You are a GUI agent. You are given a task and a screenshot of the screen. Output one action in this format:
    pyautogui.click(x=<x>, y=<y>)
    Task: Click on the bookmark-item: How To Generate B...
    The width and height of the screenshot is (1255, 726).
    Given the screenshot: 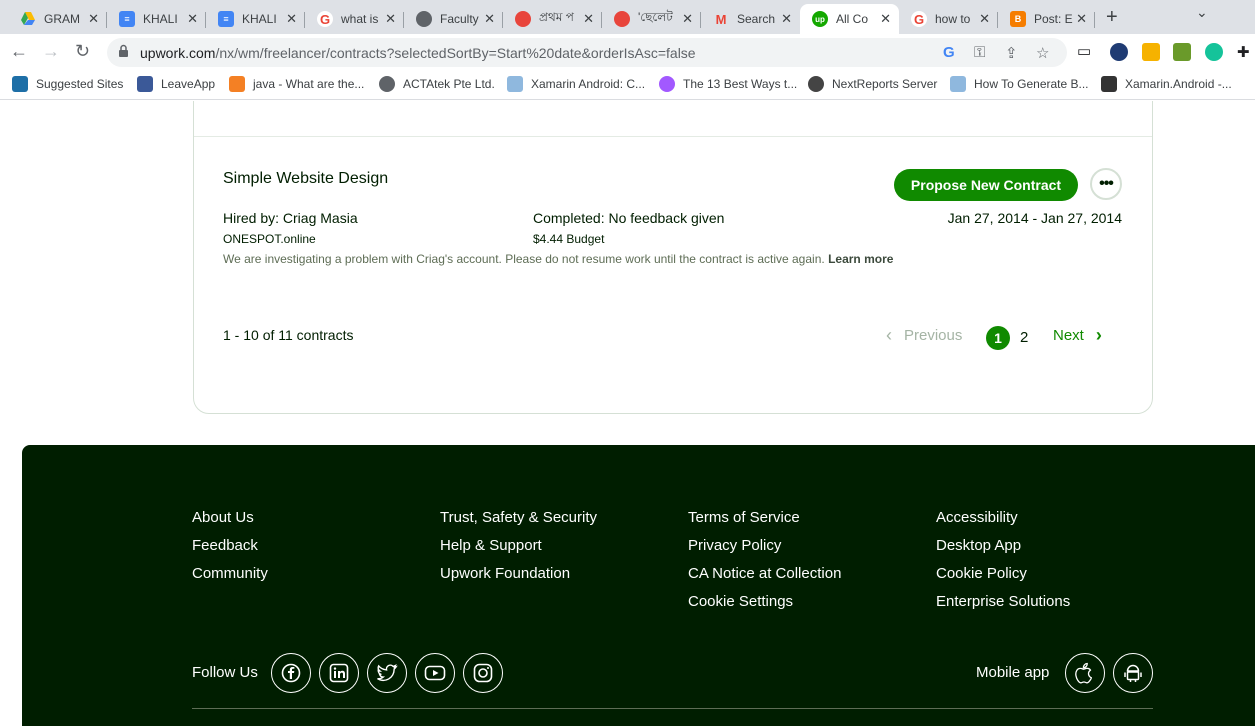 What is the action you would take?
    pyautogui.click(x=1019, y=84)
    